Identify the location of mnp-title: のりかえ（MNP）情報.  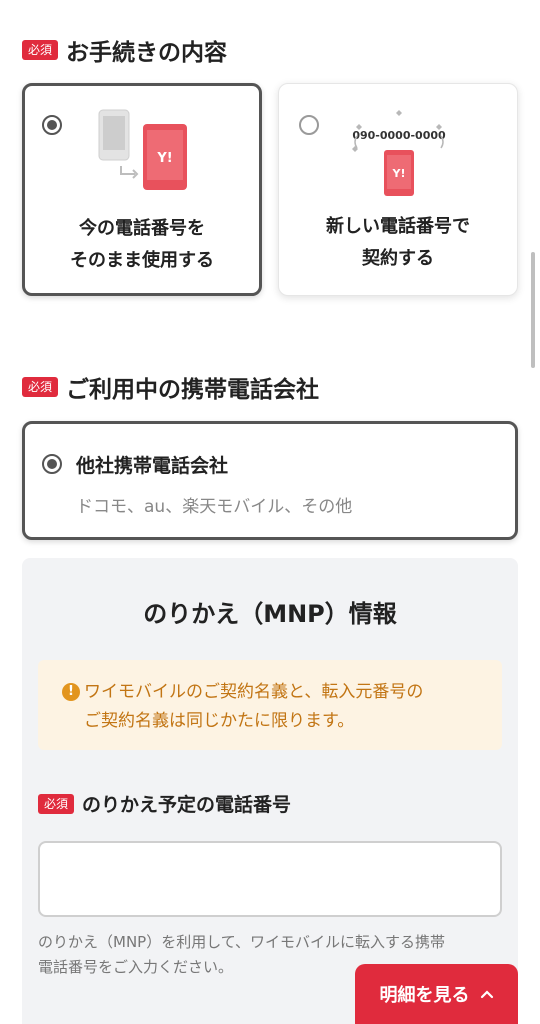
(270, 614).